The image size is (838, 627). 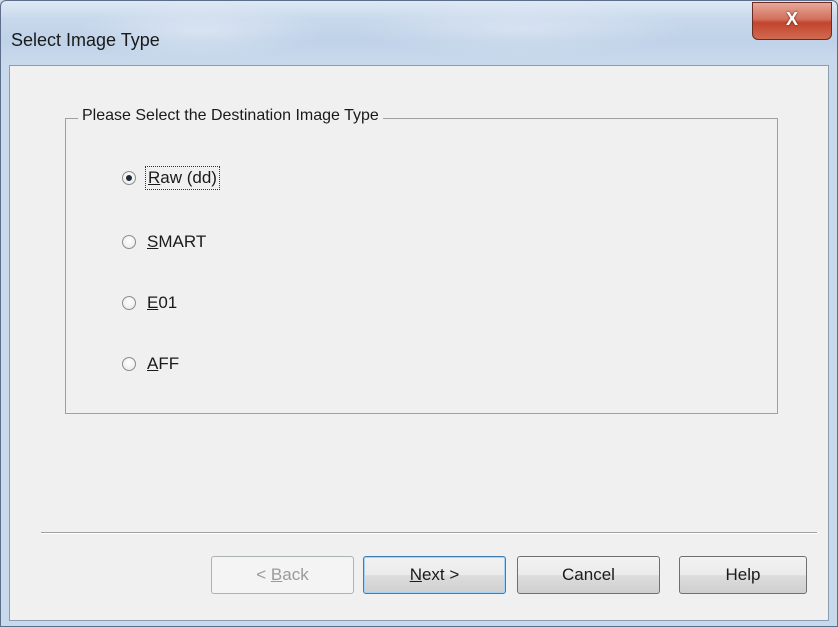 I want to click on option-e01: E01, so click(x=150, y=303).